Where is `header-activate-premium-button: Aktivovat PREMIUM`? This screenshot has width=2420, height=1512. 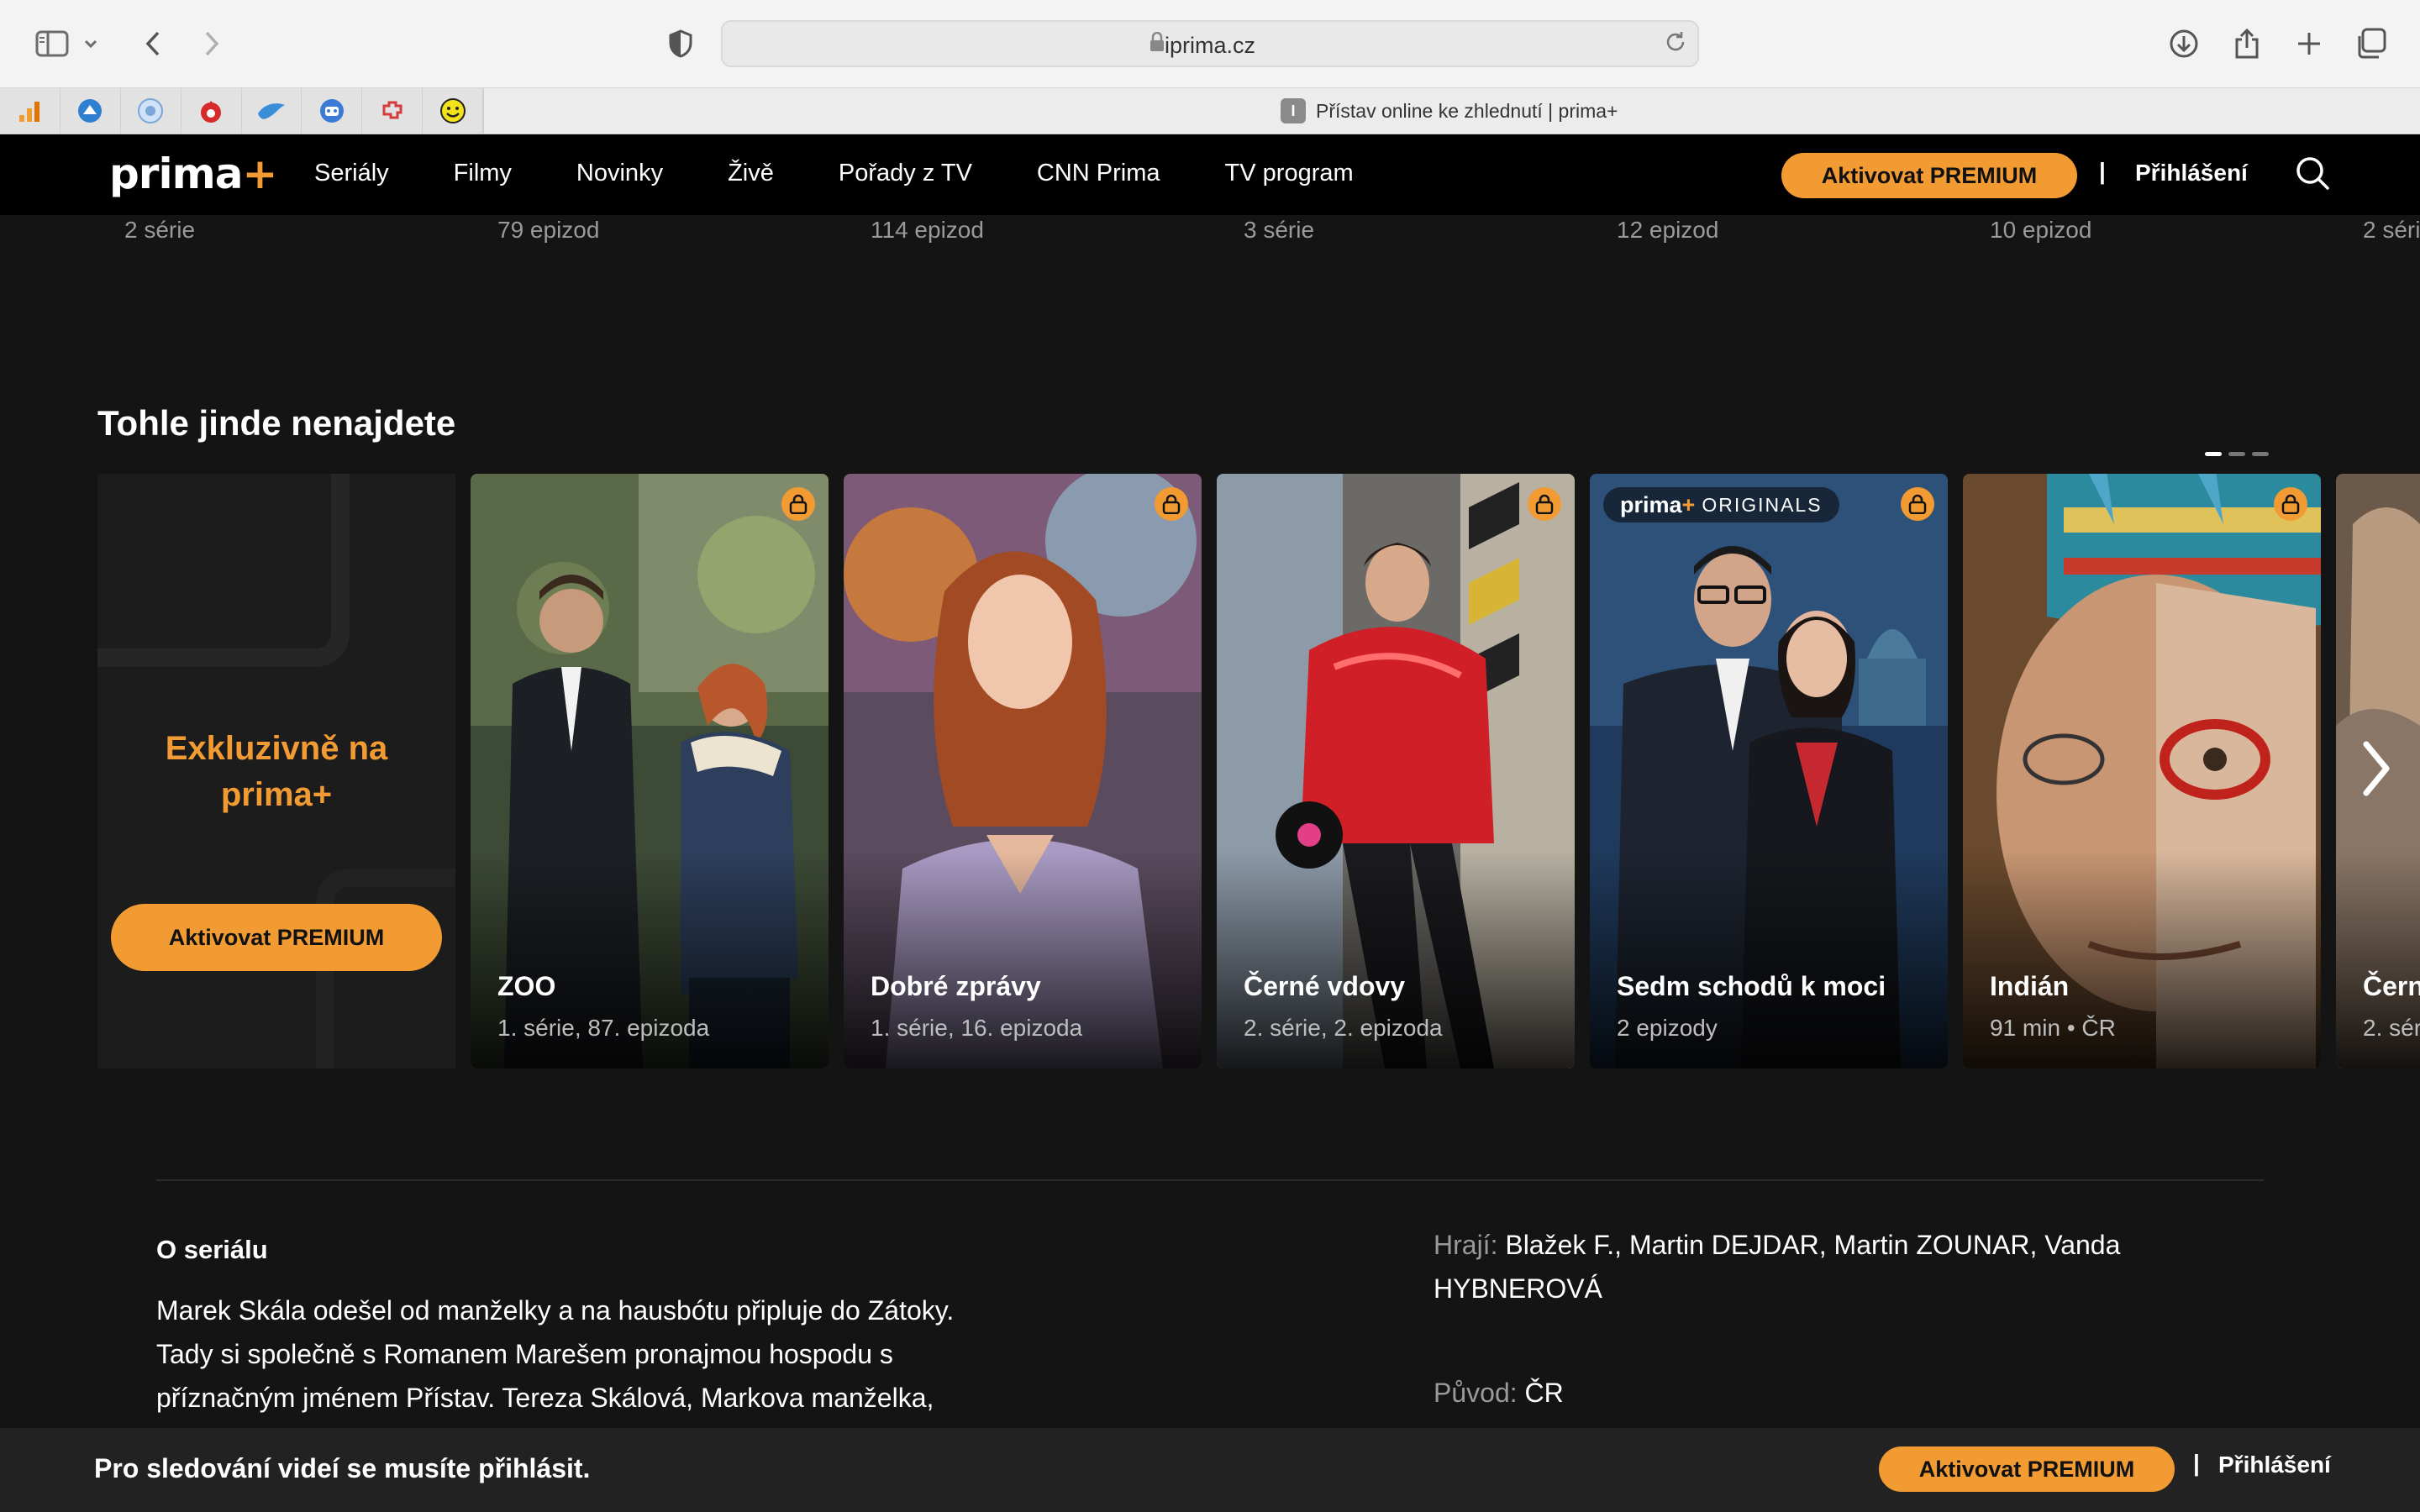 header-activate-premium-button: Aktivovat PREMIUM is located at coordinates (1929, 175).